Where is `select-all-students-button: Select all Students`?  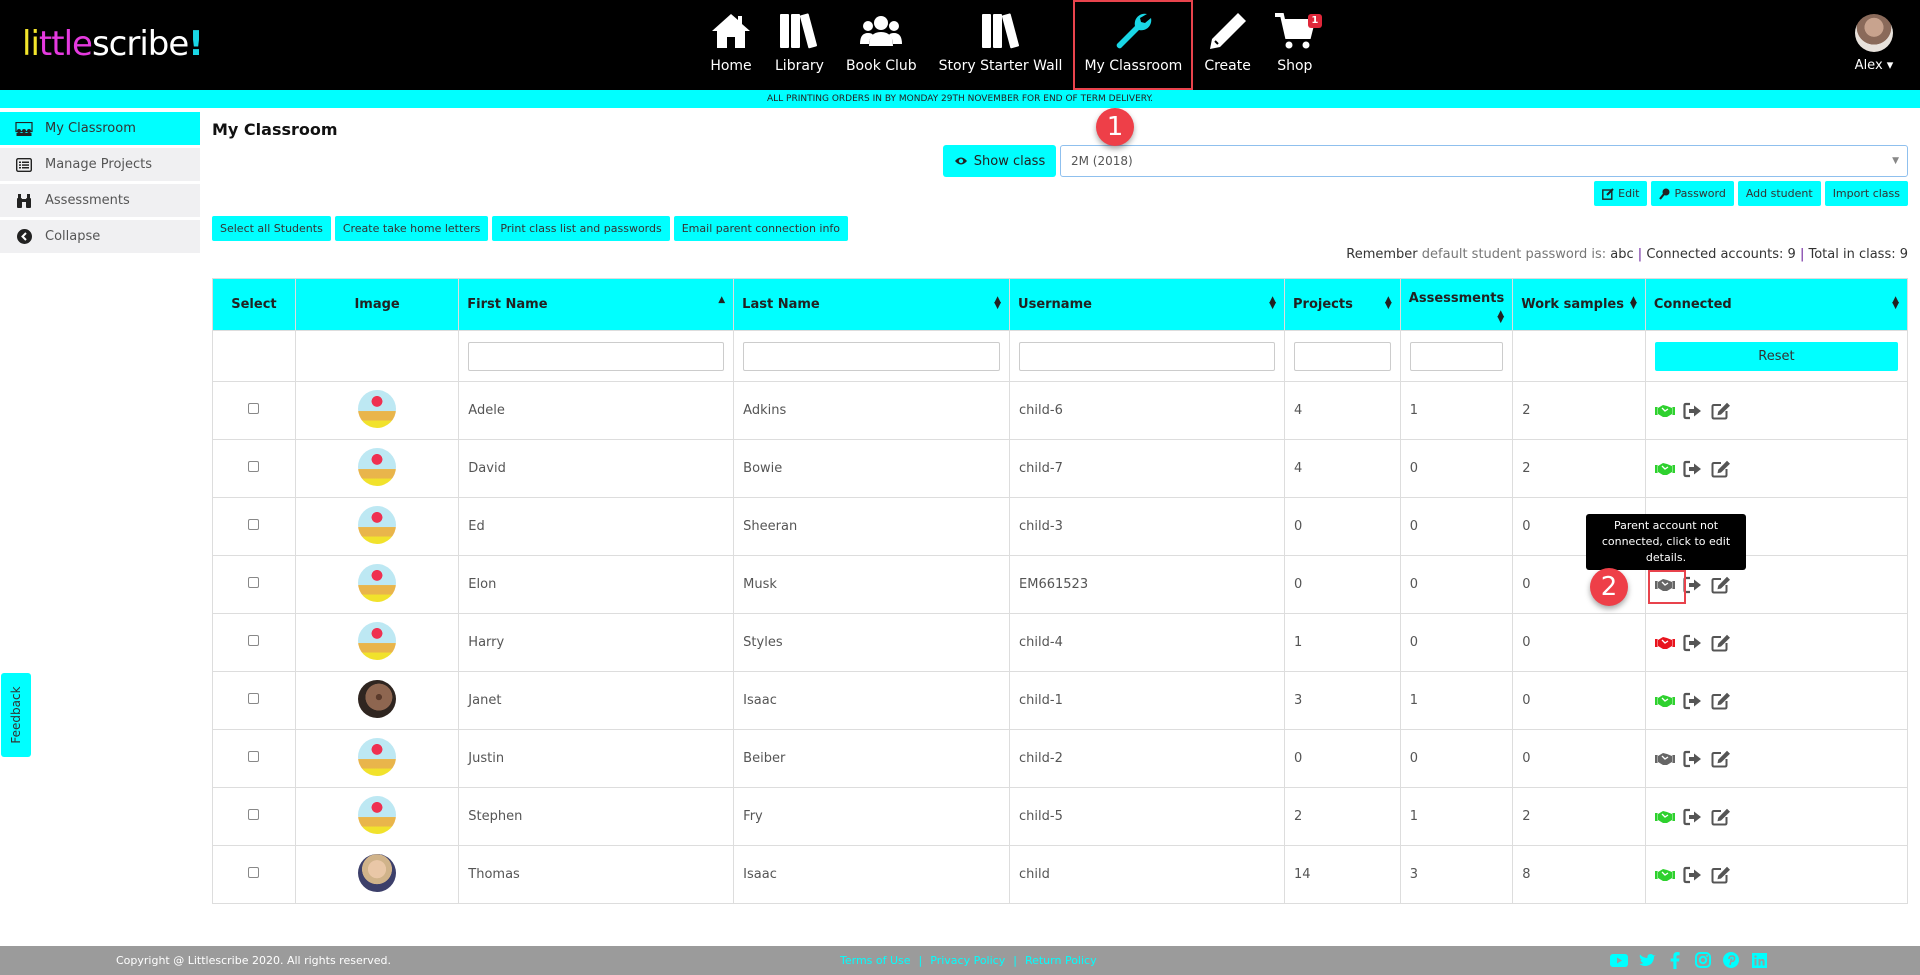 select-all-students-button: Select all Students is located at coordinates (271, 228).